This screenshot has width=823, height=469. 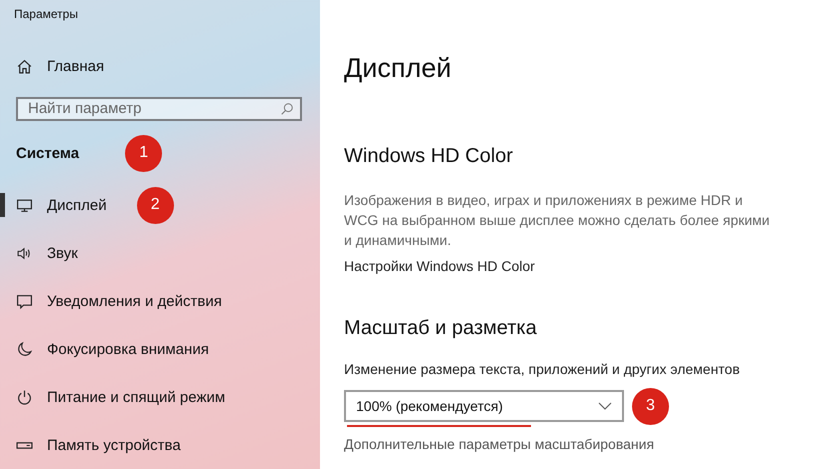 I want to click on sidebar-item: Питание и спящий режим, so click(x=116, y=397).